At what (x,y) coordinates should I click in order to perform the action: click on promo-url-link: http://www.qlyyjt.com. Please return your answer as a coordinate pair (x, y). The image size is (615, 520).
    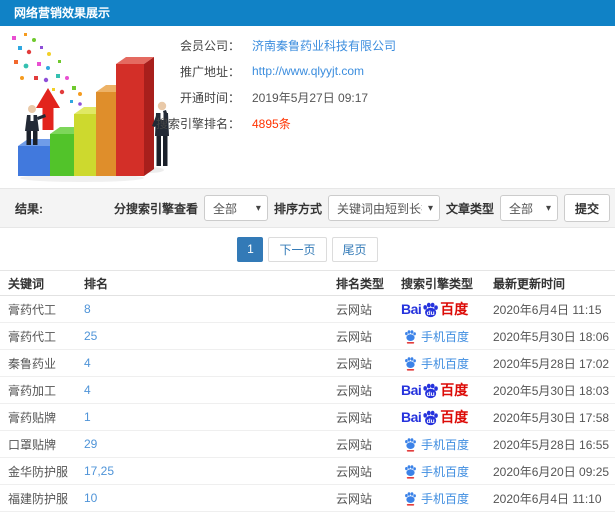
    Looking at the image, I should click on (308, 71).